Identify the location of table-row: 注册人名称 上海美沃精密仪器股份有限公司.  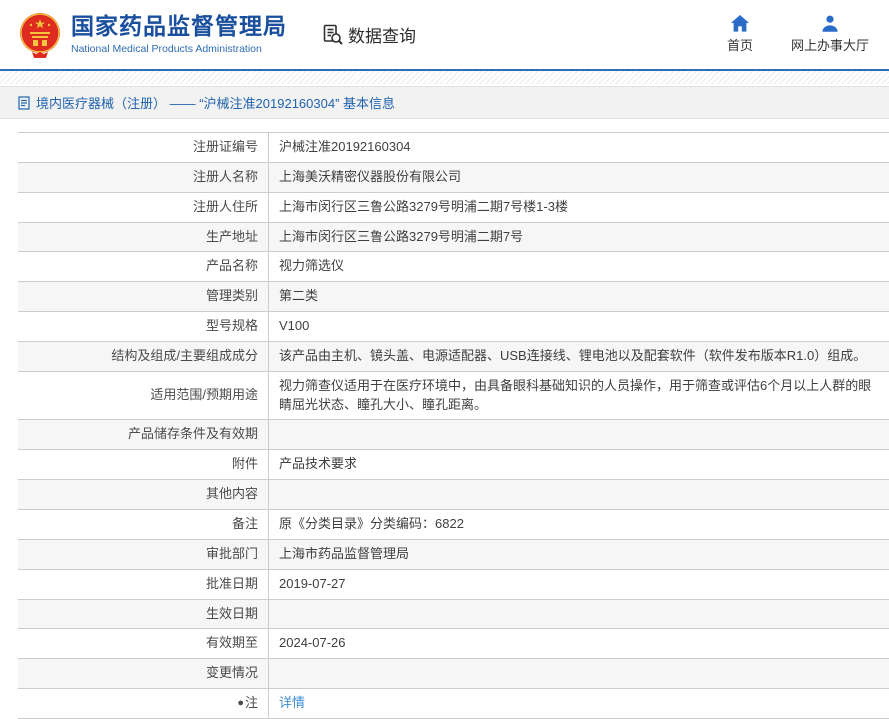
(453, 177).